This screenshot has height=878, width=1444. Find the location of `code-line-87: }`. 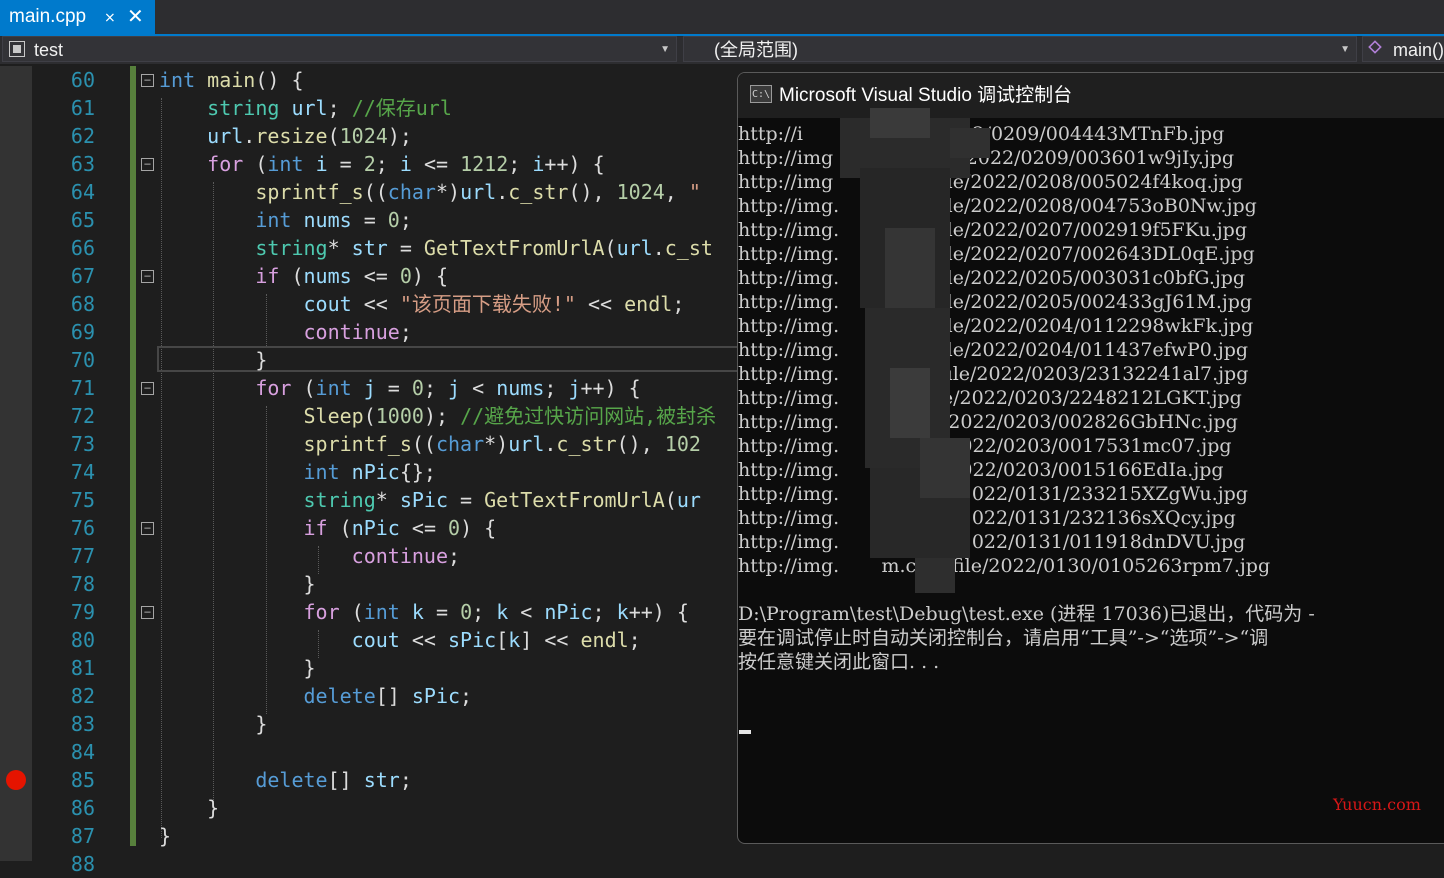

code-line-87: } is located at coordinates (165, 836).